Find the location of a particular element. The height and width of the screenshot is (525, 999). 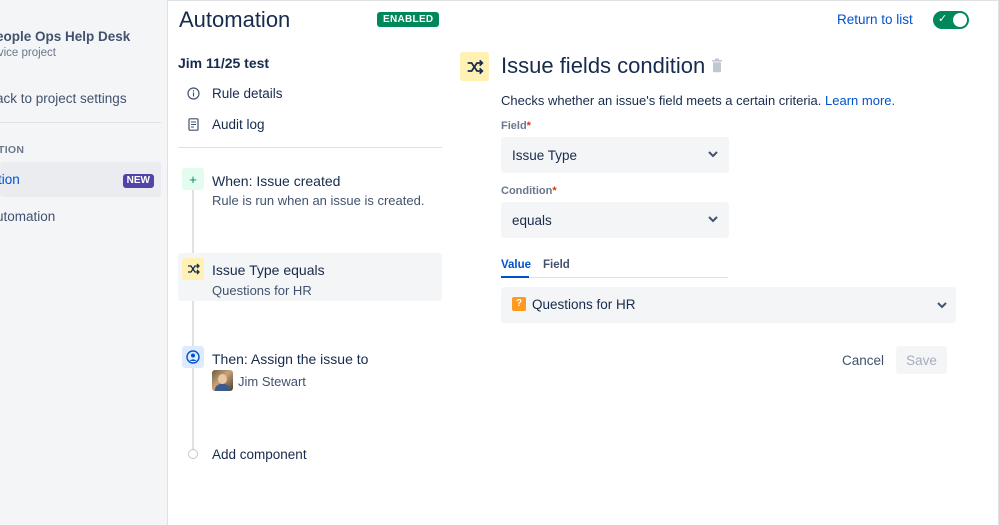

condition-select-value: equals is located at coordinates (532, 220).